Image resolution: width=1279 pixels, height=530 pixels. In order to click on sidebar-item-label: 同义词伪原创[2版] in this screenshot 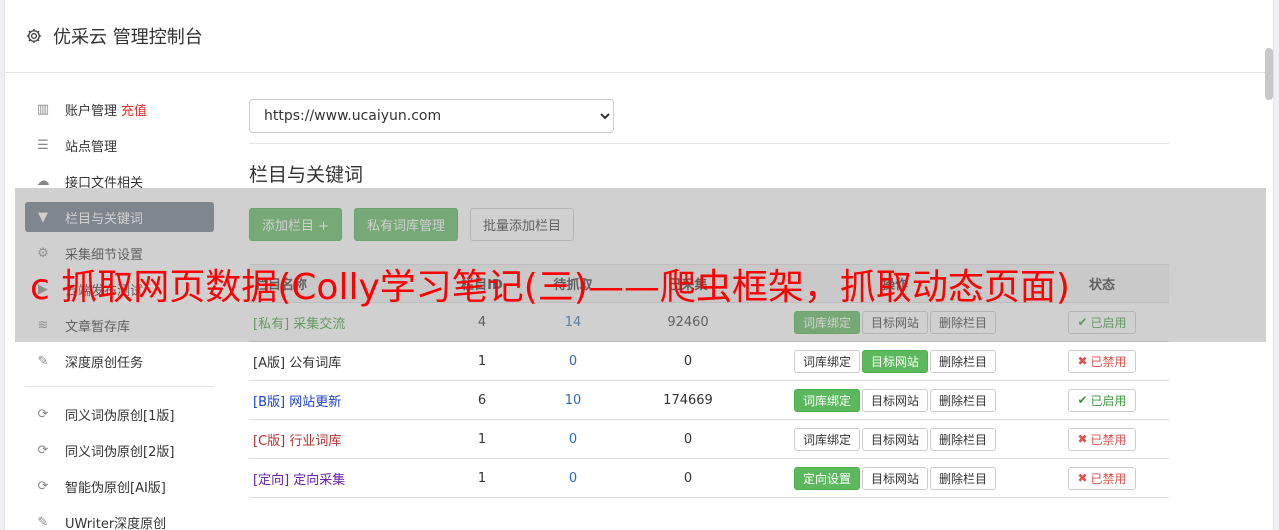, I will do `click(120, 452)`.